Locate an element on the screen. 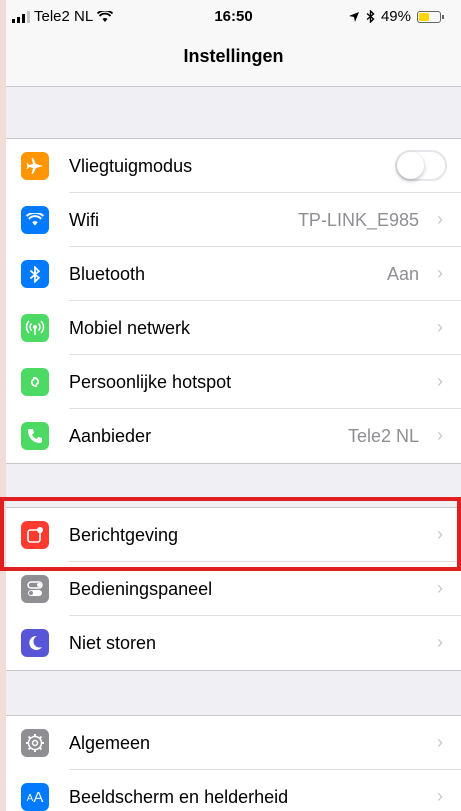  status-right: 49% is located at coordinates (396, 16).